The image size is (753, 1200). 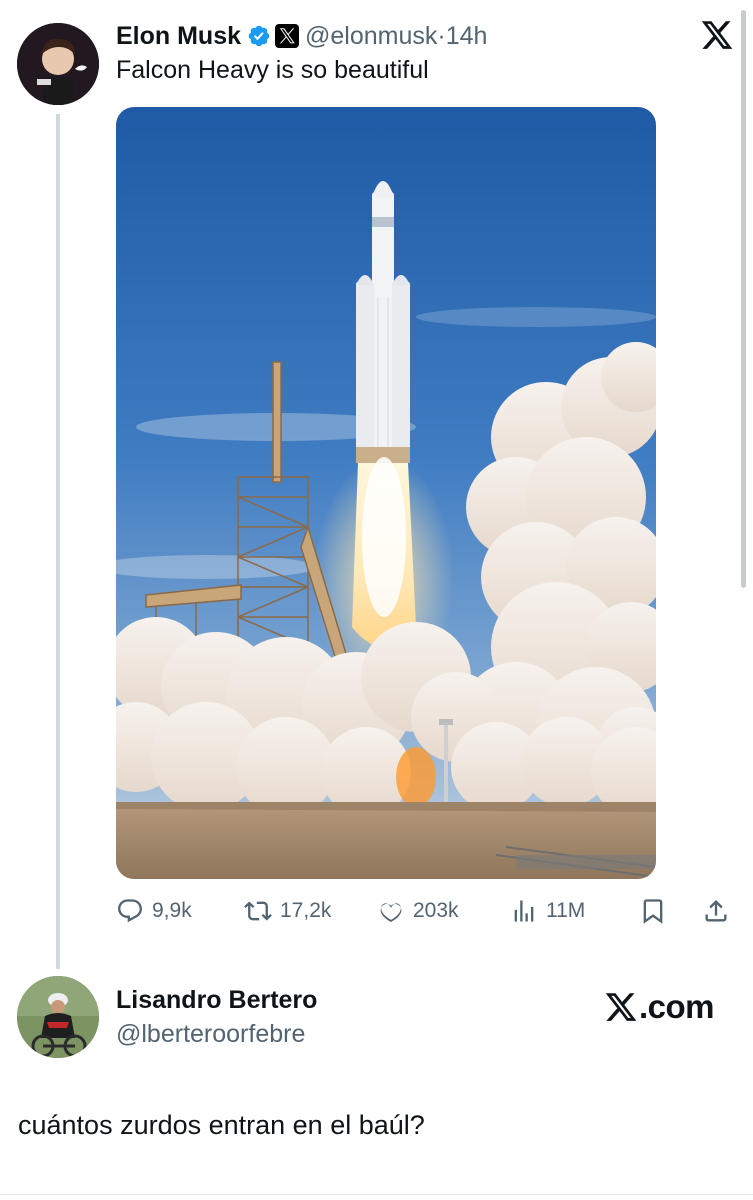 I want to click on views-count: 11M, so click(x=566, y=910).